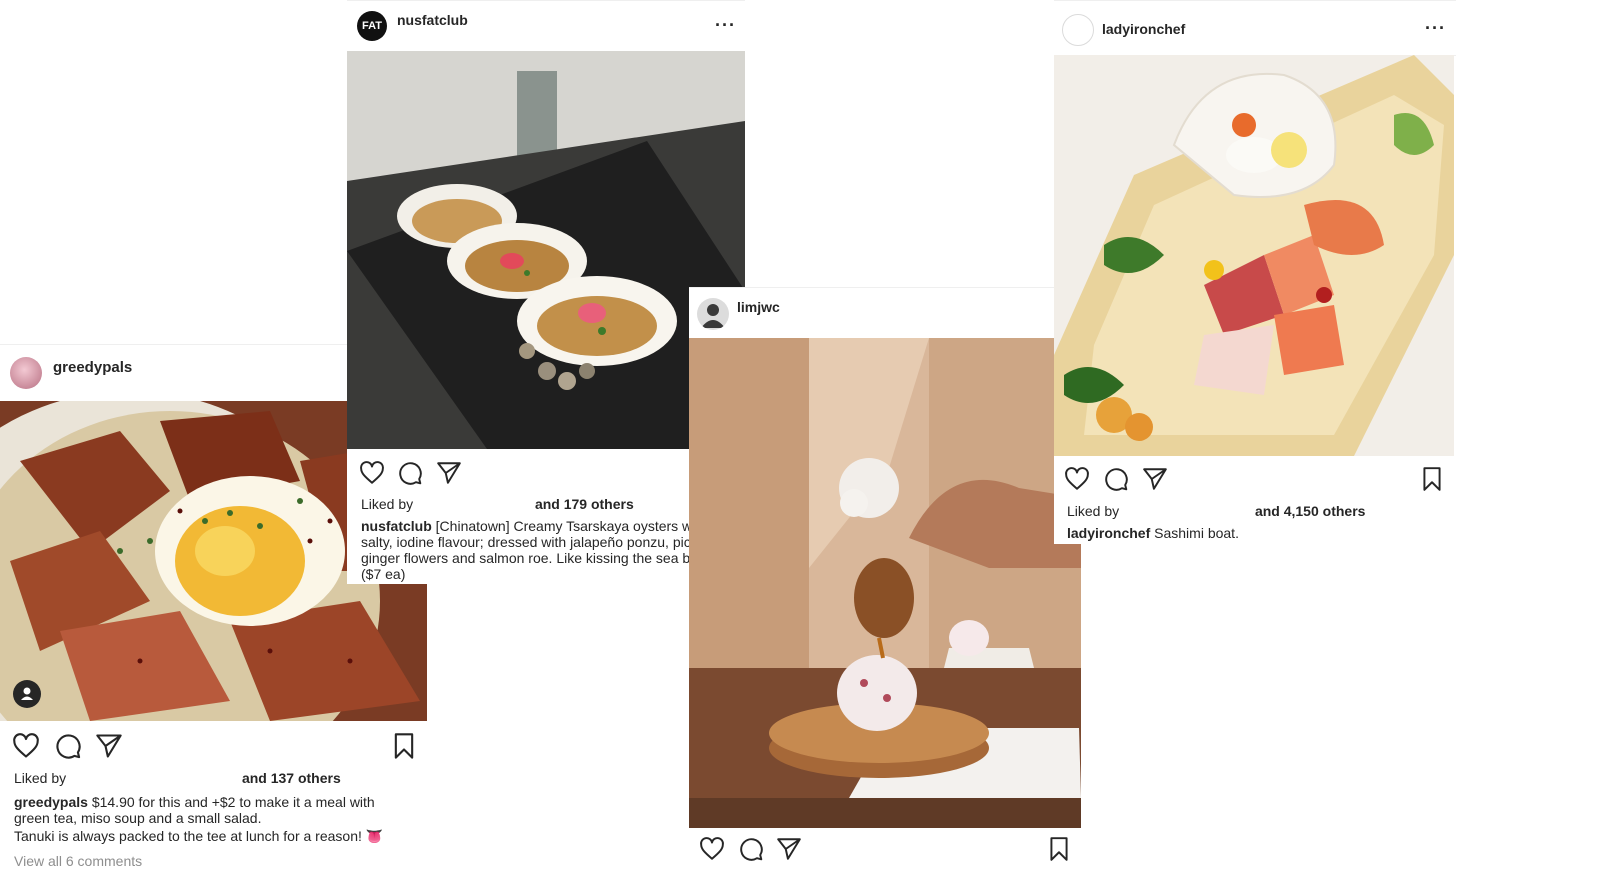  What do you see at coordinates (1143, 29) in the screenshot?
I see `post-username: ladyironchef` at bounding box center [1143, 29].